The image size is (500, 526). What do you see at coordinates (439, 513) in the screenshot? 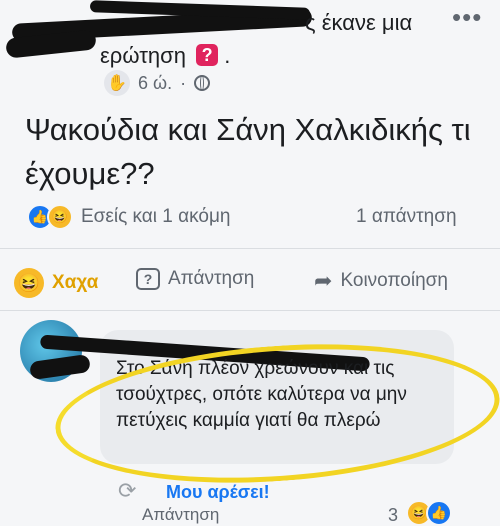
I see `like-reaction-icon: 👍` at bounding box center [439, 513].